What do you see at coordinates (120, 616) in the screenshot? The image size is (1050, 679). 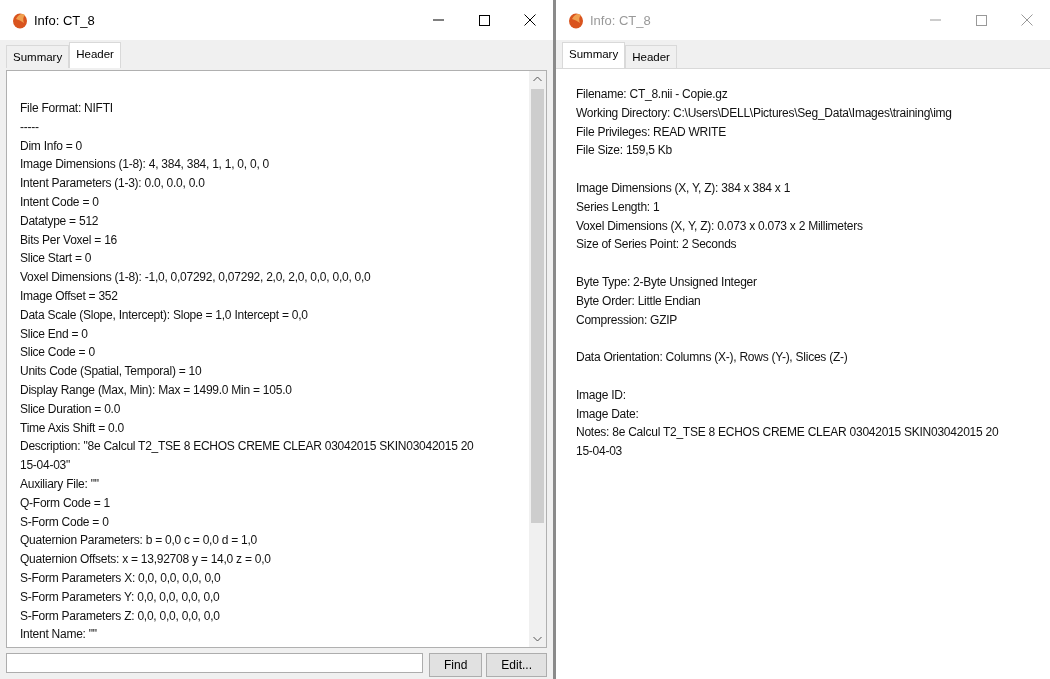 I see `header-line: S-Form Parameters Z: 0,0, 0,0, 0,0, 0,0` at bounding box center [120, 616].